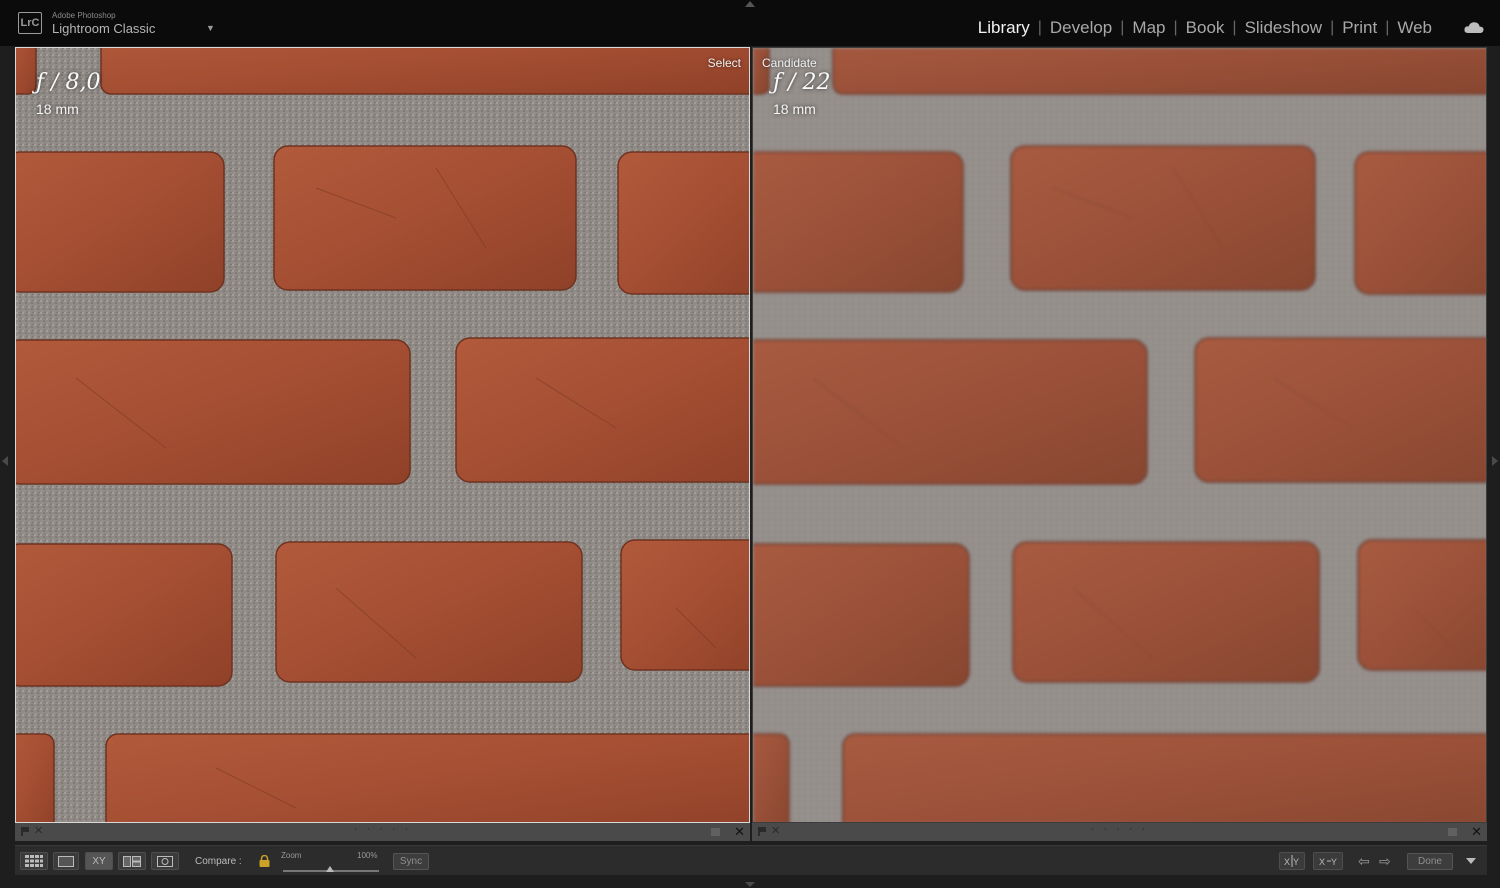 The width and height of the screenshot is (1500, 888). Describe the element at coordinates (789, 63) in the screenshot. I see `candidate-tag: Candidate` at that location.